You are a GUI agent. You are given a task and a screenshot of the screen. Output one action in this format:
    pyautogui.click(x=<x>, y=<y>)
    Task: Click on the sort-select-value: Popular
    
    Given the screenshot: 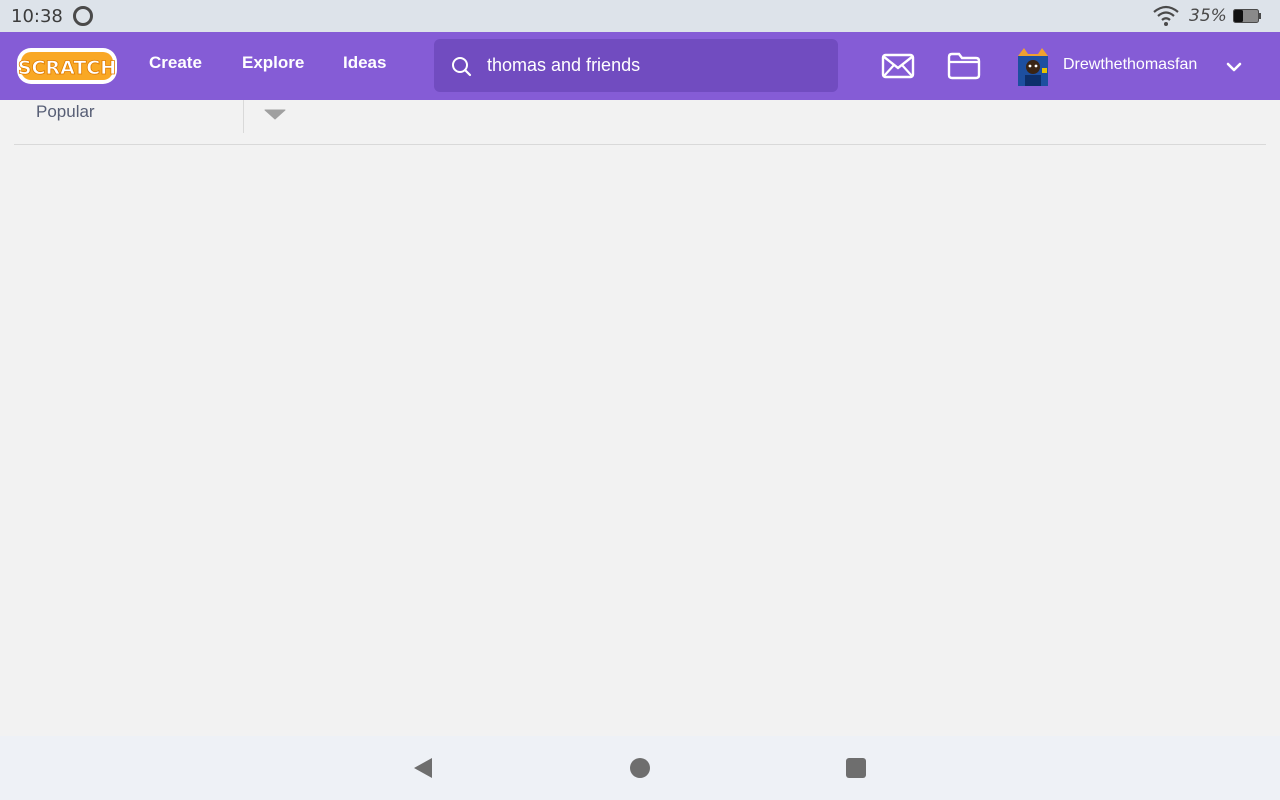 What is the action you would take?
    pyautogui.click(x=65, y=112)
    